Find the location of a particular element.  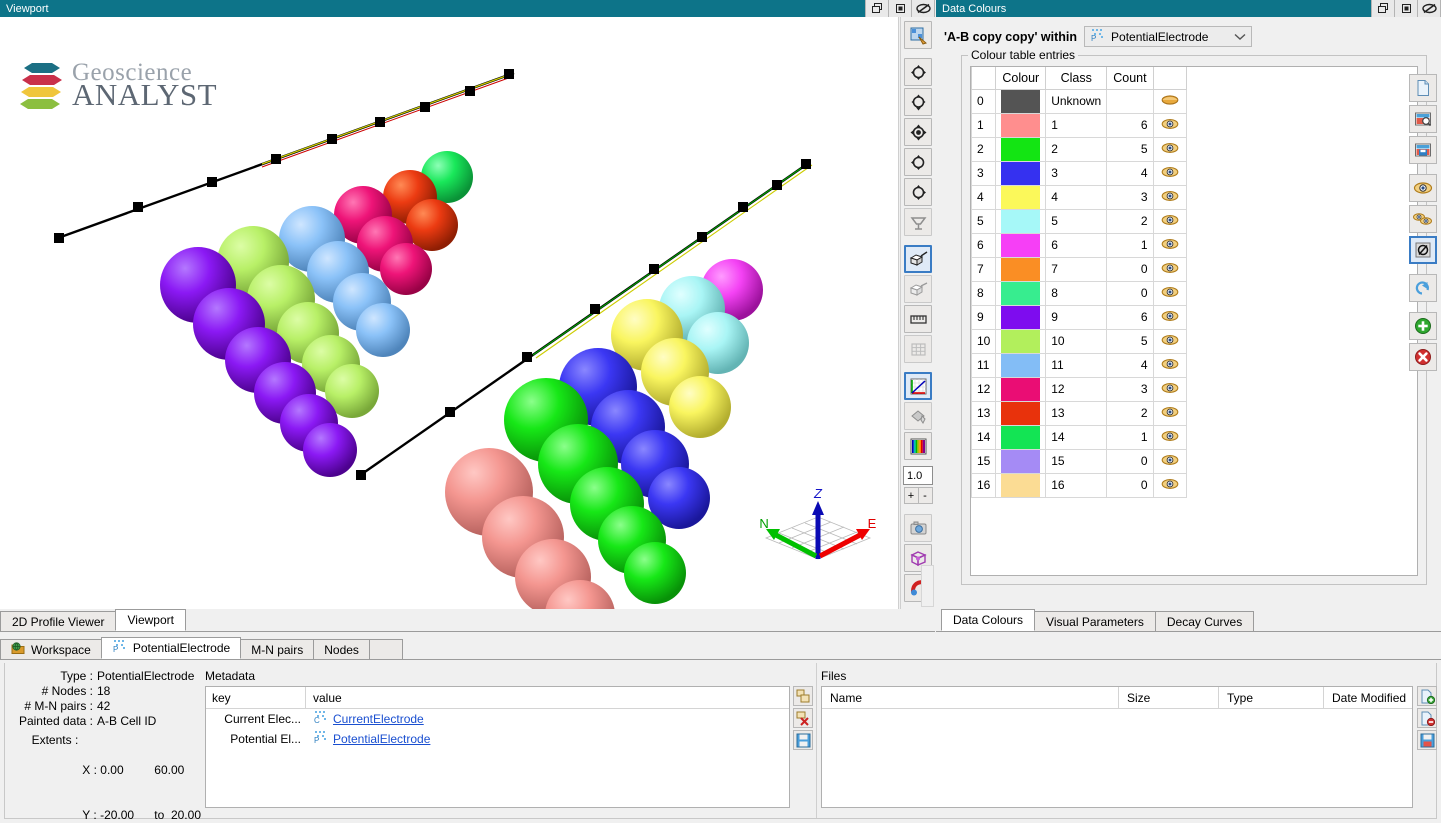

metadata-link-potential-electrode: PotentialElectrode is located at coordinates (381, 739).